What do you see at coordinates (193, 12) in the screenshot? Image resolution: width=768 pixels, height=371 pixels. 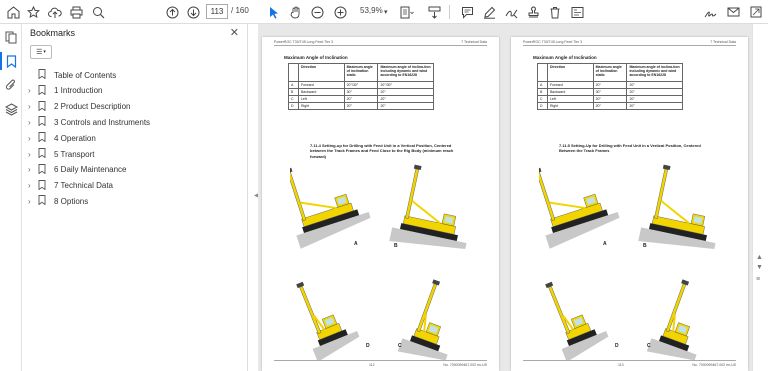 I see `page-down-icon` at bounding box center [193, 12].